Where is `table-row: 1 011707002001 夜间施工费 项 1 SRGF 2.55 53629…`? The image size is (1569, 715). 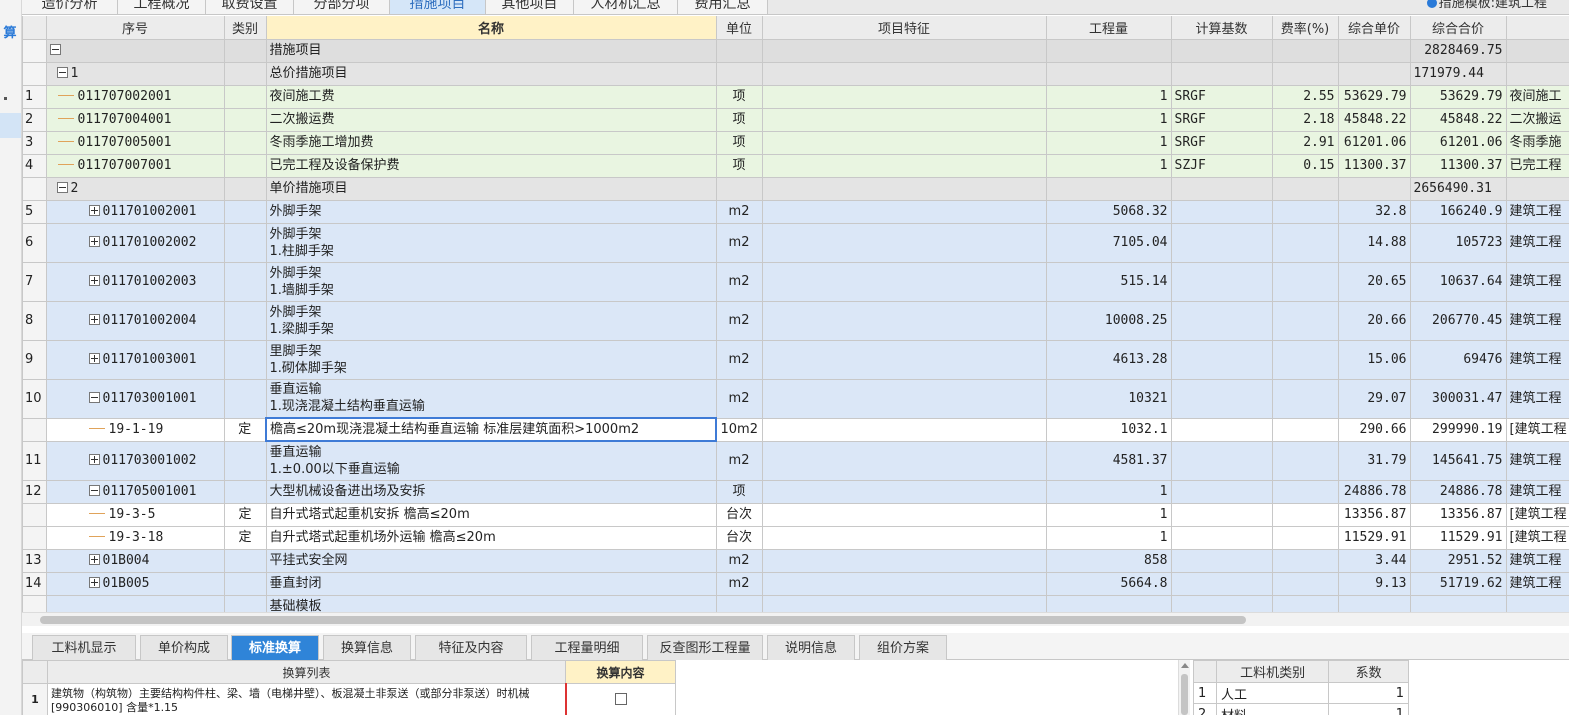 table-row: 1 011707002001 夜间施工费 项 1 SRGF 2.55 53629… is located at coordinates (796, 97).